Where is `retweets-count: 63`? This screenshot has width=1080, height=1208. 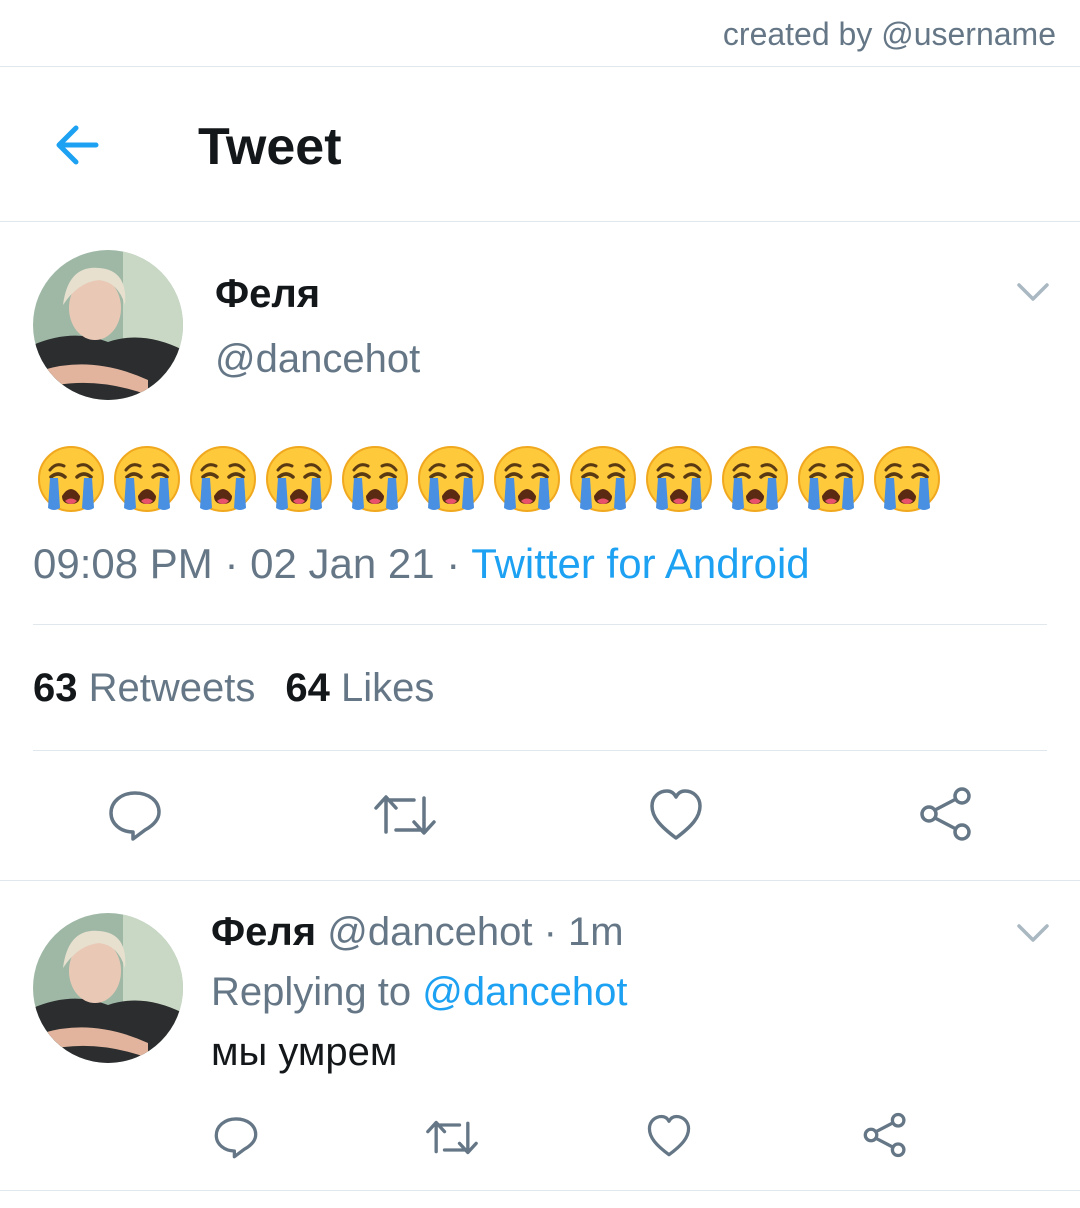
retweets-count: 63 is located at coordinates (55, 688).